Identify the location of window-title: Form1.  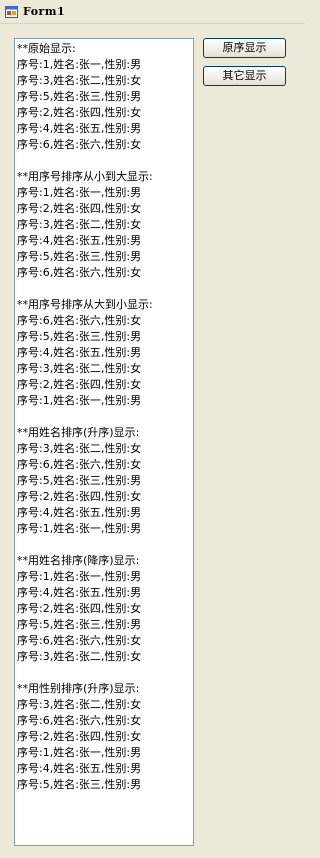
(44, 11).